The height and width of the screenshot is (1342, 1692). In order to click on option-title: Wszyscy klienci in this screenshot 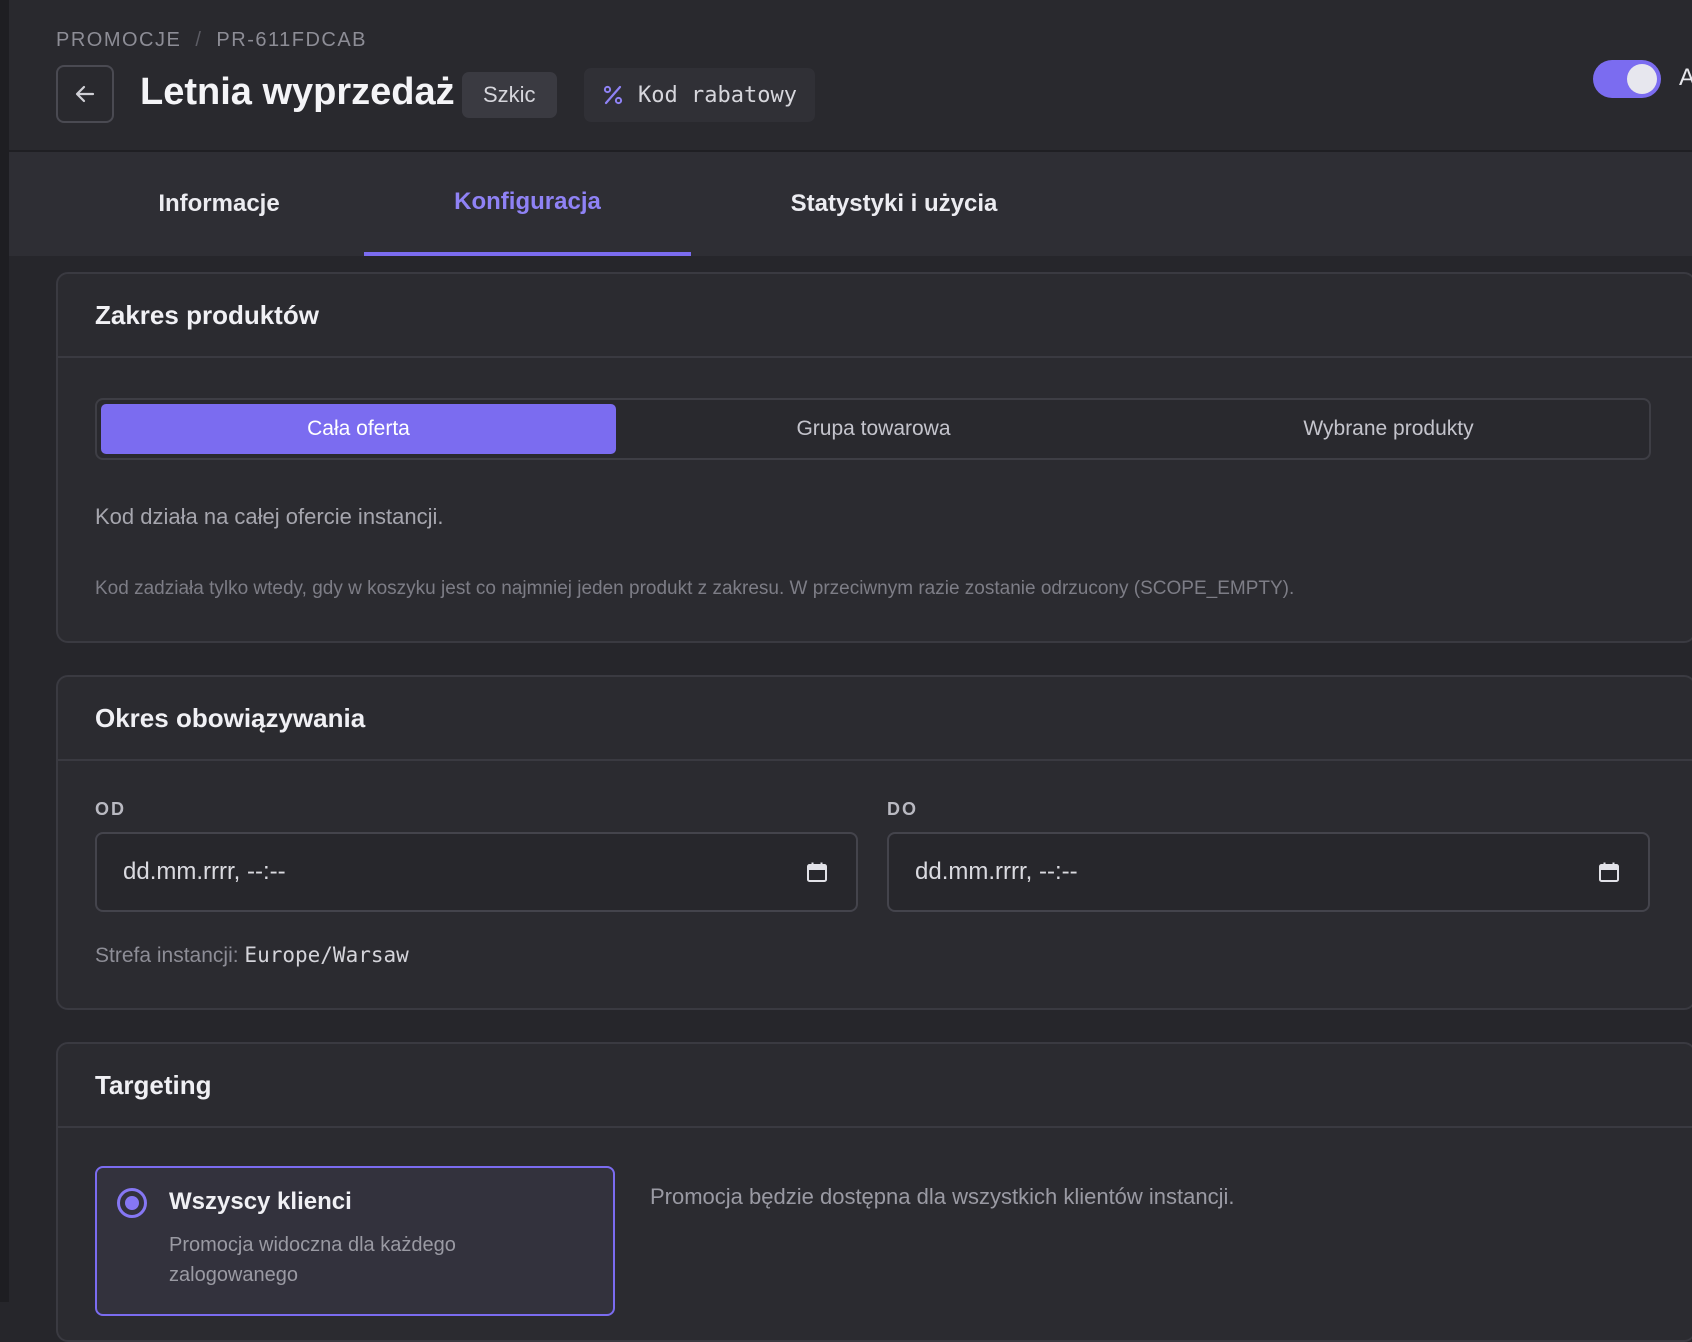, I will do `click(260, 1201)`.